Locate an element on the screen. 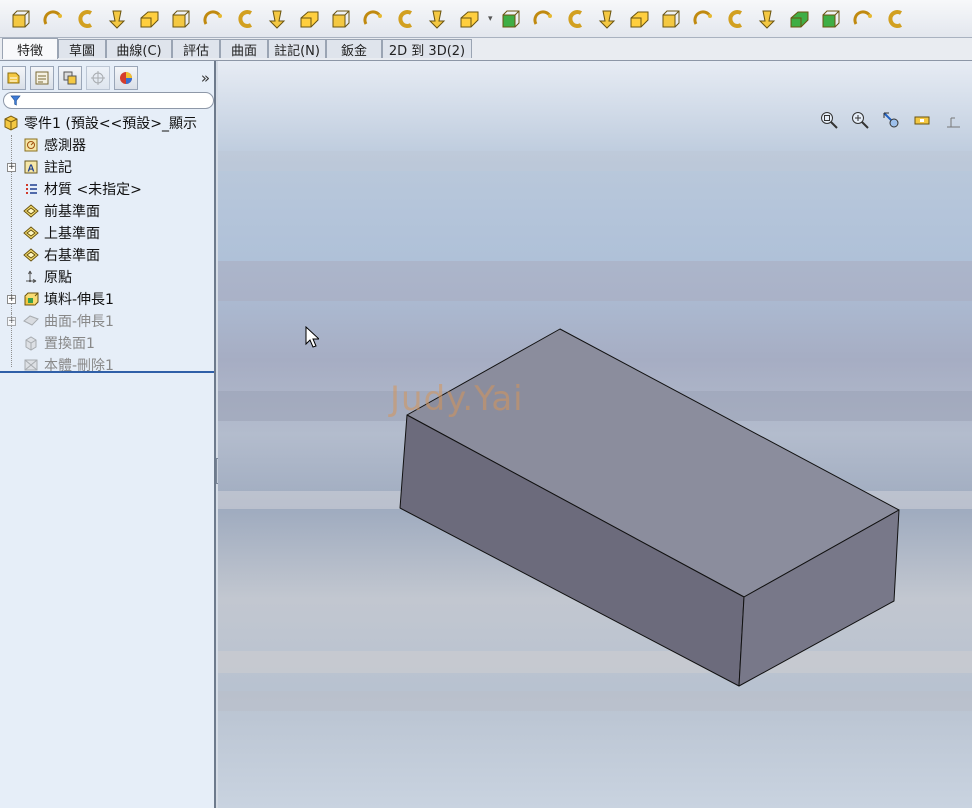 The width and height of the screenshot is (972, 808). reference-geometry-icon is located at coordinates (511, 18).